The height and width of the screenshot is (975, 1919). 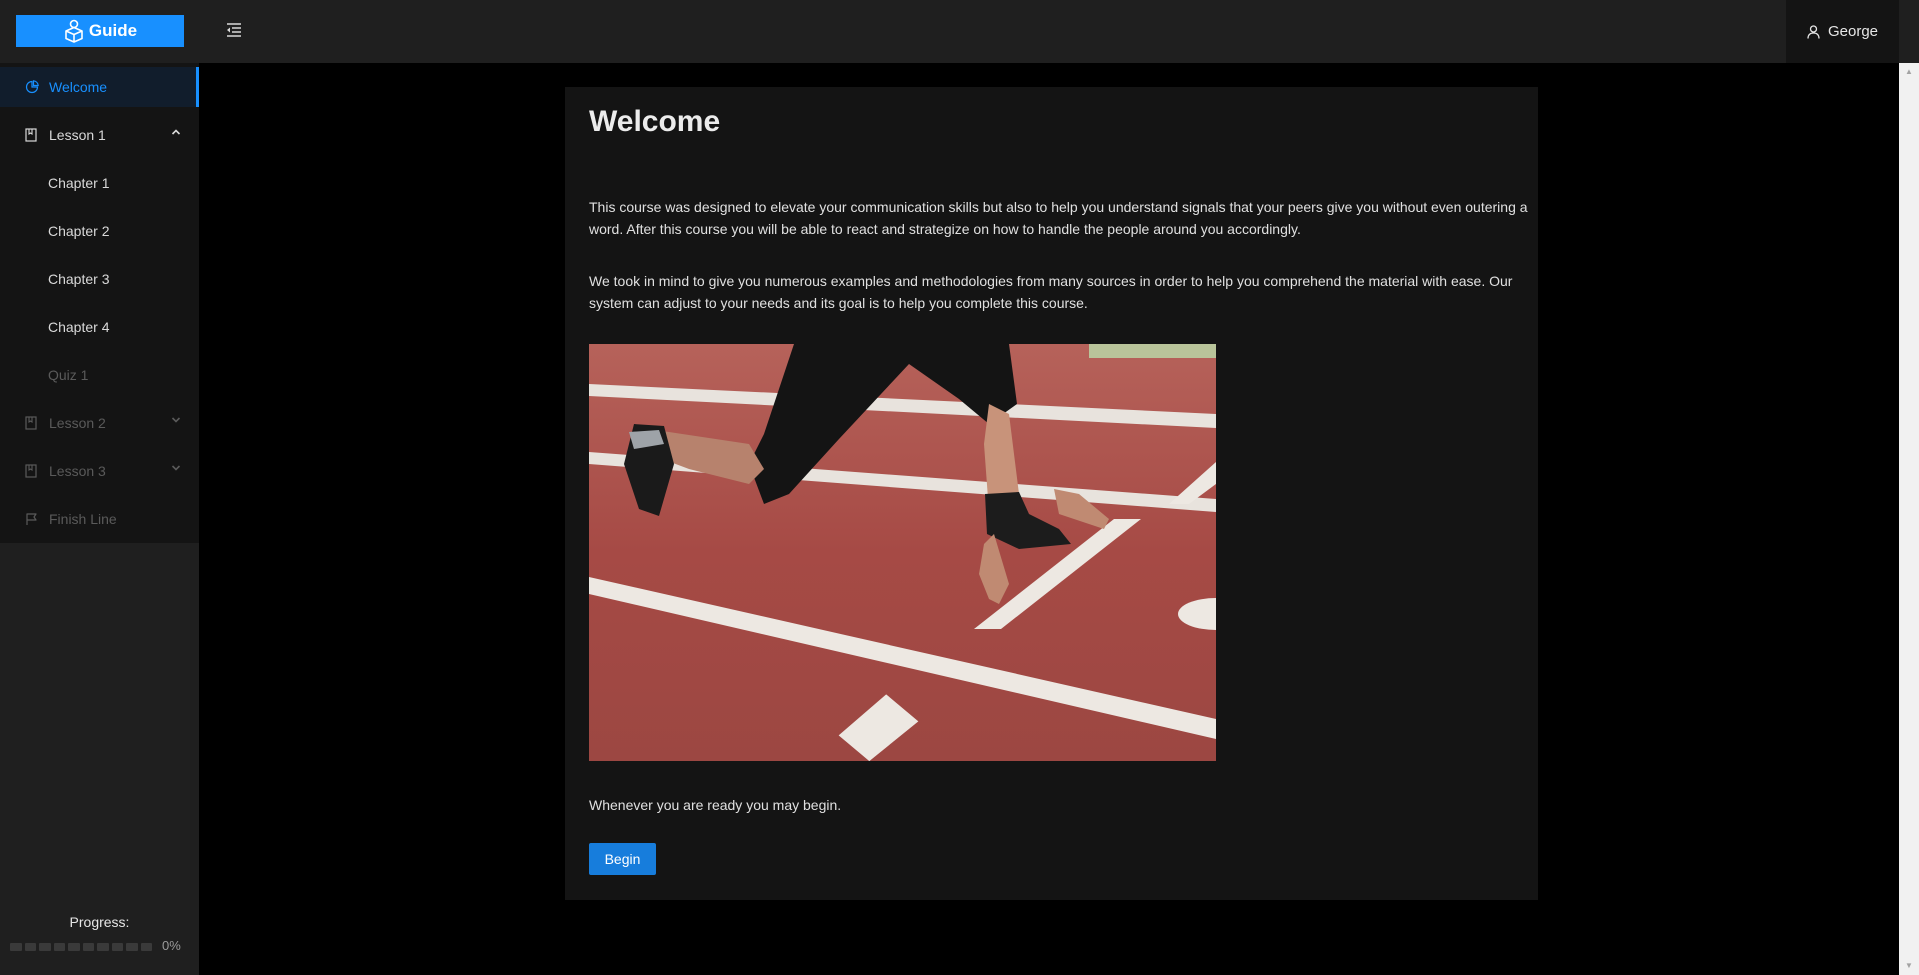 What do you see at coordinates (1909, 72) in the screenshot?
I see `scroll-up-icon: ▲` at bounding box center [1909, 72].